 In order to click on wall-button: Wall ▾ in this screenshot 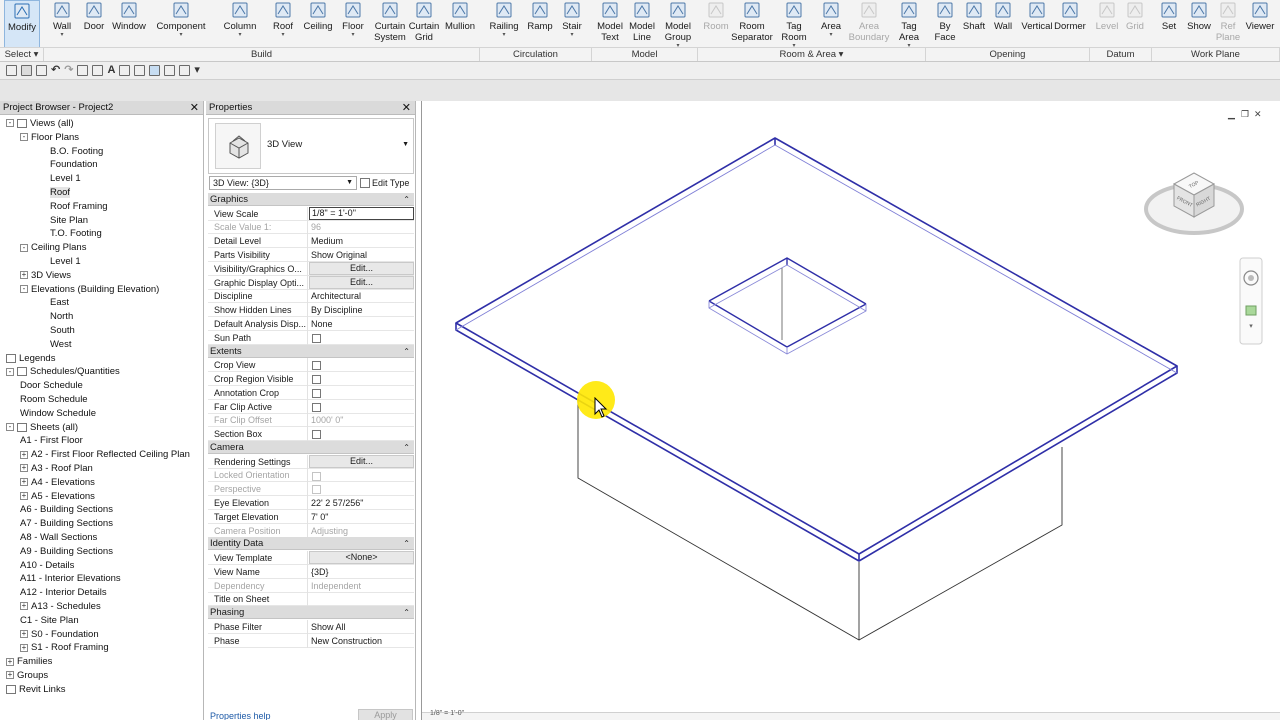, I will do `click(62, 24)`.